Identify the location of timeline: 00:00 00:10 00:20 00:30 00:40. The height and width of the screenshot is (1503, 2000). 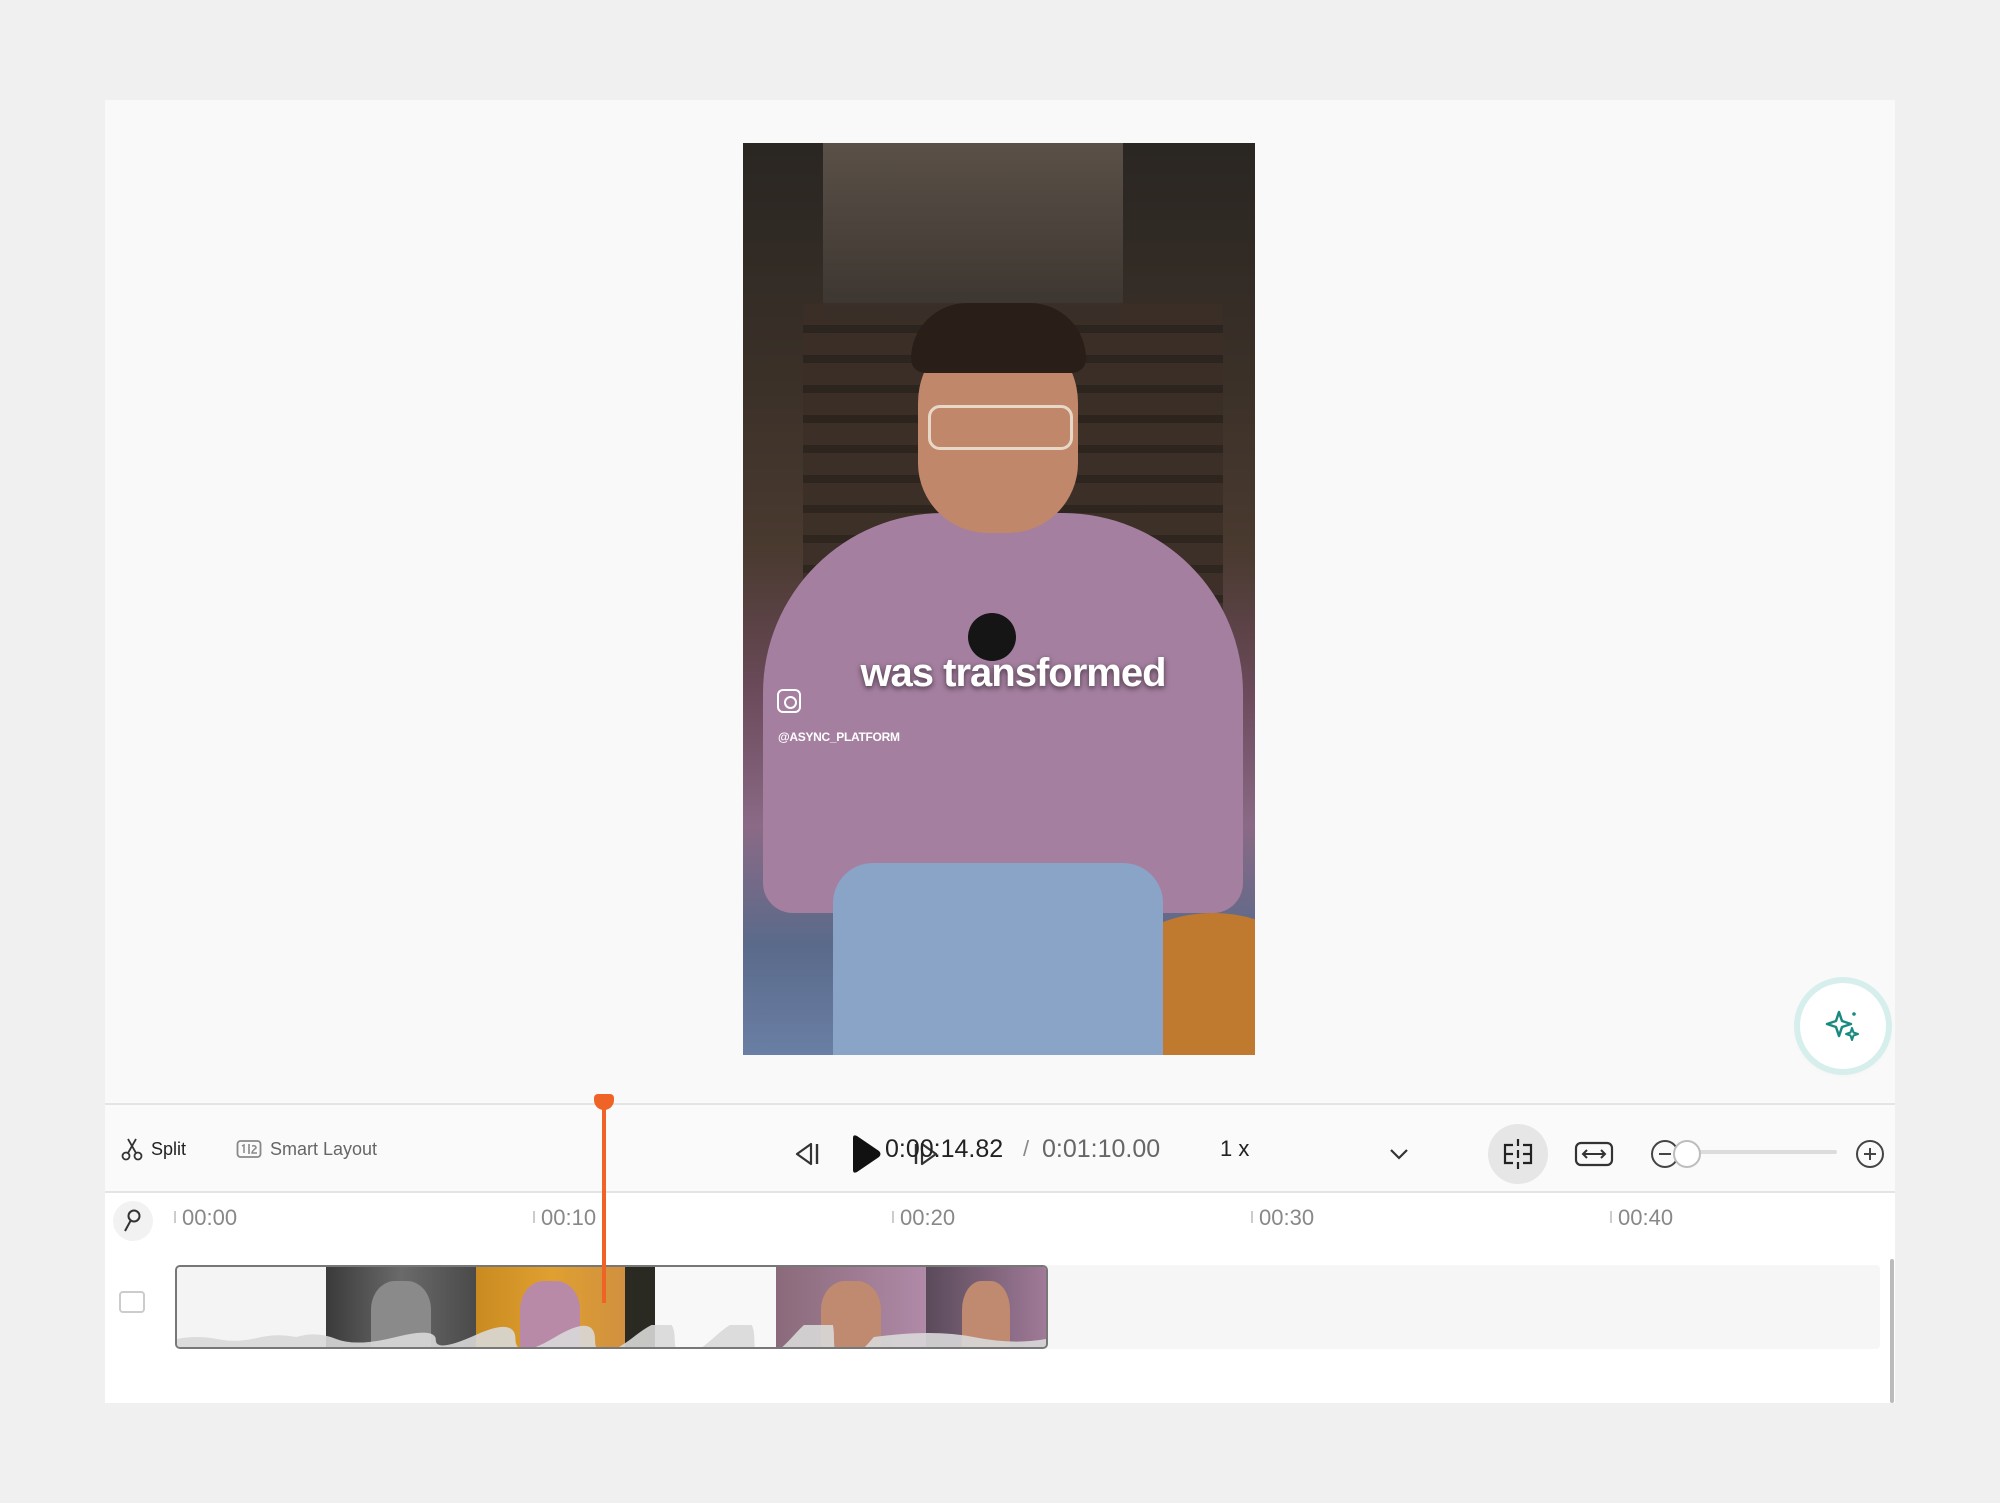
(1000, 1298).